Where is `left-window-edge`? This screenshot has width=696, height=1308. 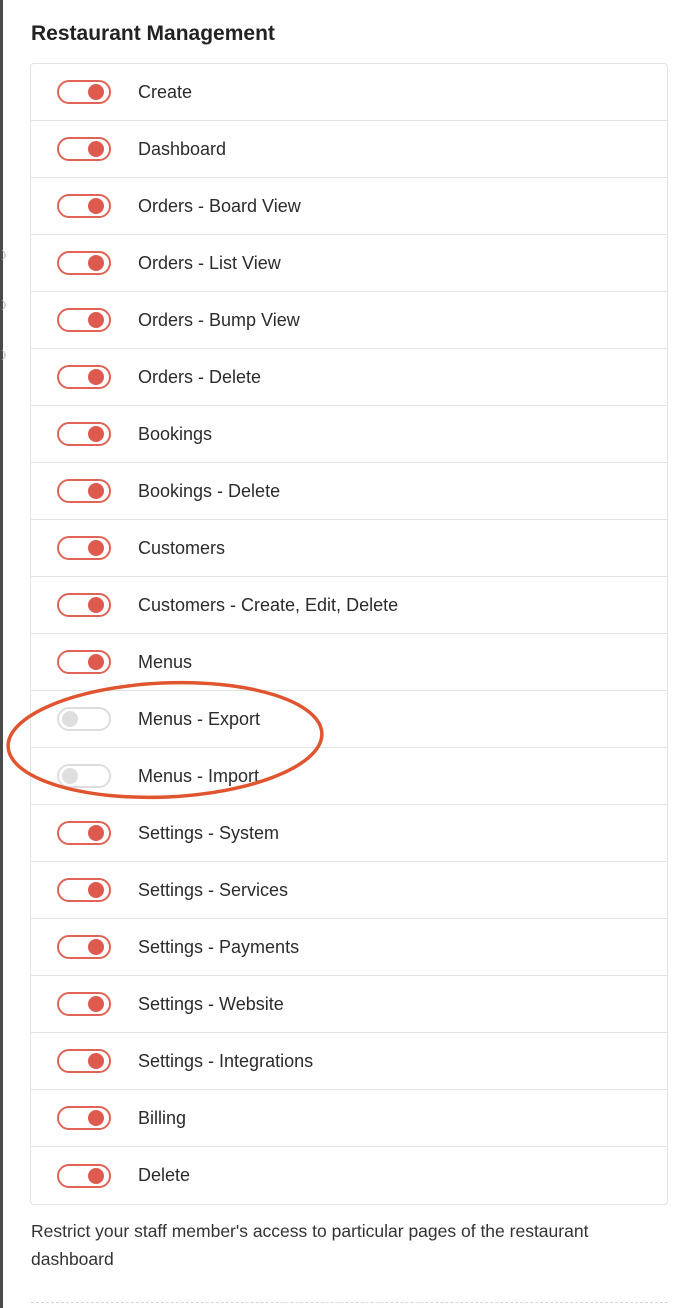 left-window-edge is located at coordinates (1, 654).